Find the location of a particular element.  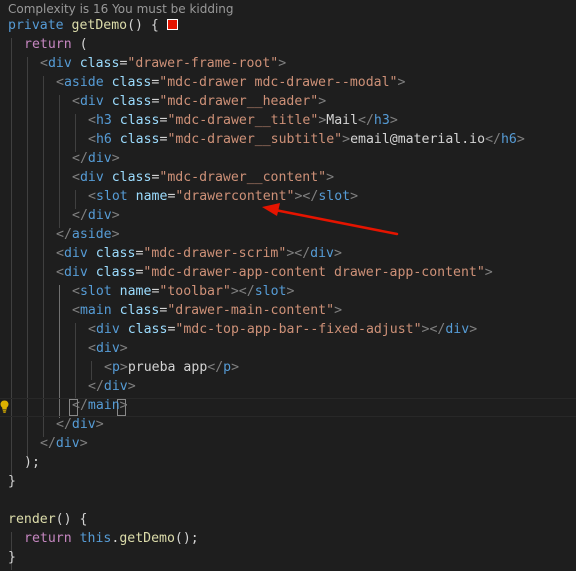

red-arrow-annotation is located at coordinates (330, 219).